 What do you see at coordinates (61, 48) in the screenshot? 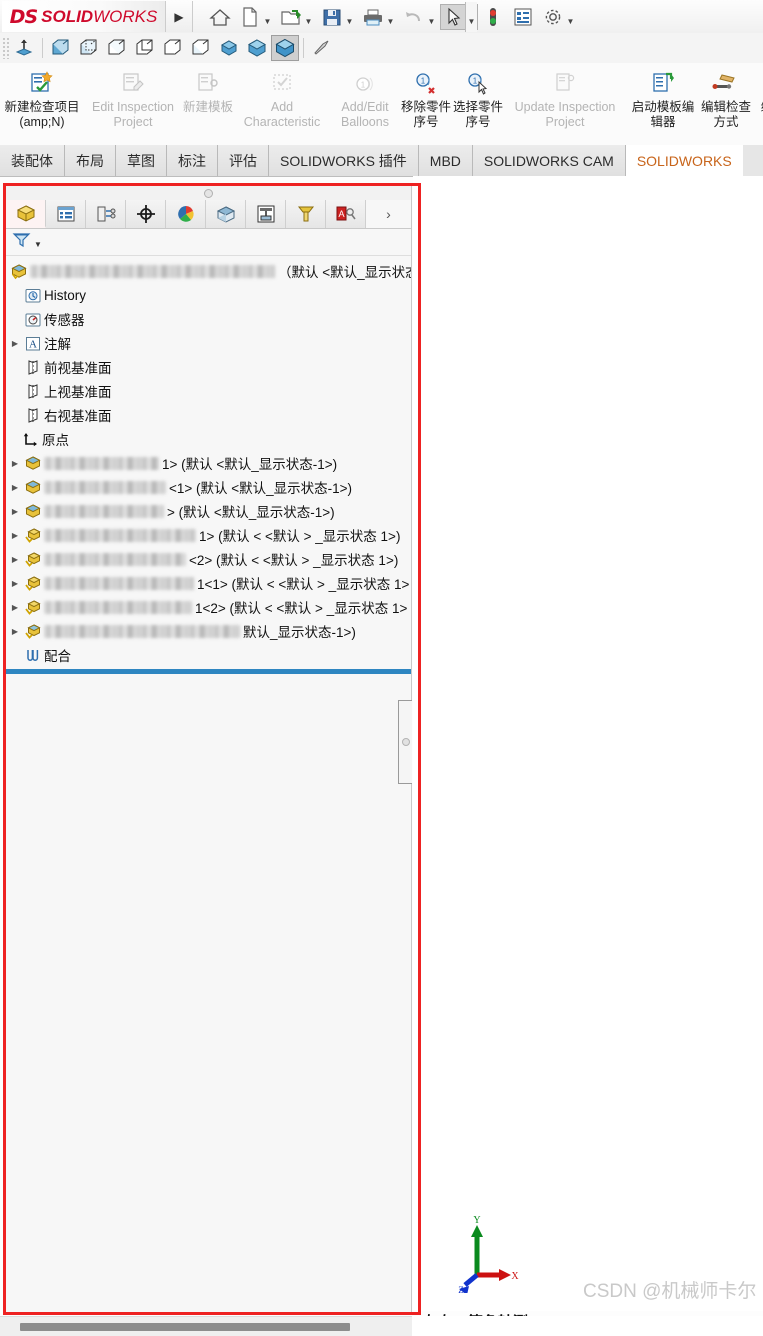
I see `wireframe-icon` at bounding box center [61, 48].